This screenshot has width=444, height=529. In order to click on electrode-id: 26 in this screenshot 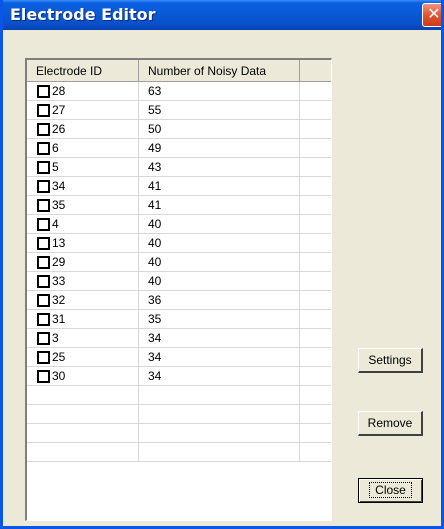, I will do `click(59, 129)`.